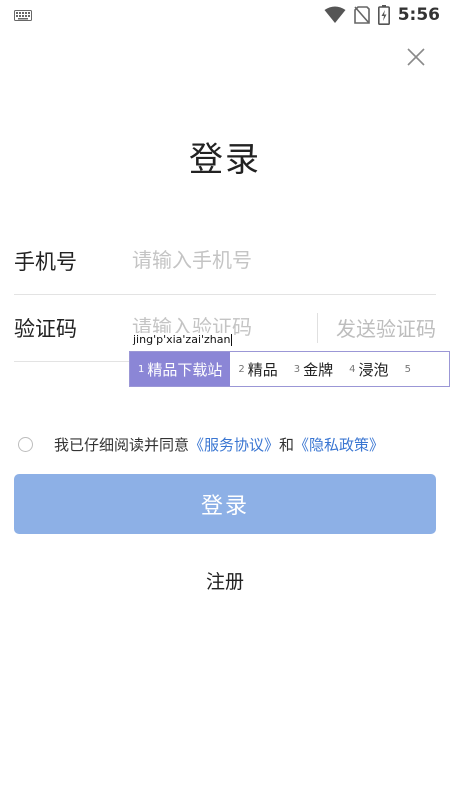 The image size is (450, 800). Describe the element at coordinates (185, 369) in the screenshot. I see `ime-candidate-text: 精品下载站` at that location.